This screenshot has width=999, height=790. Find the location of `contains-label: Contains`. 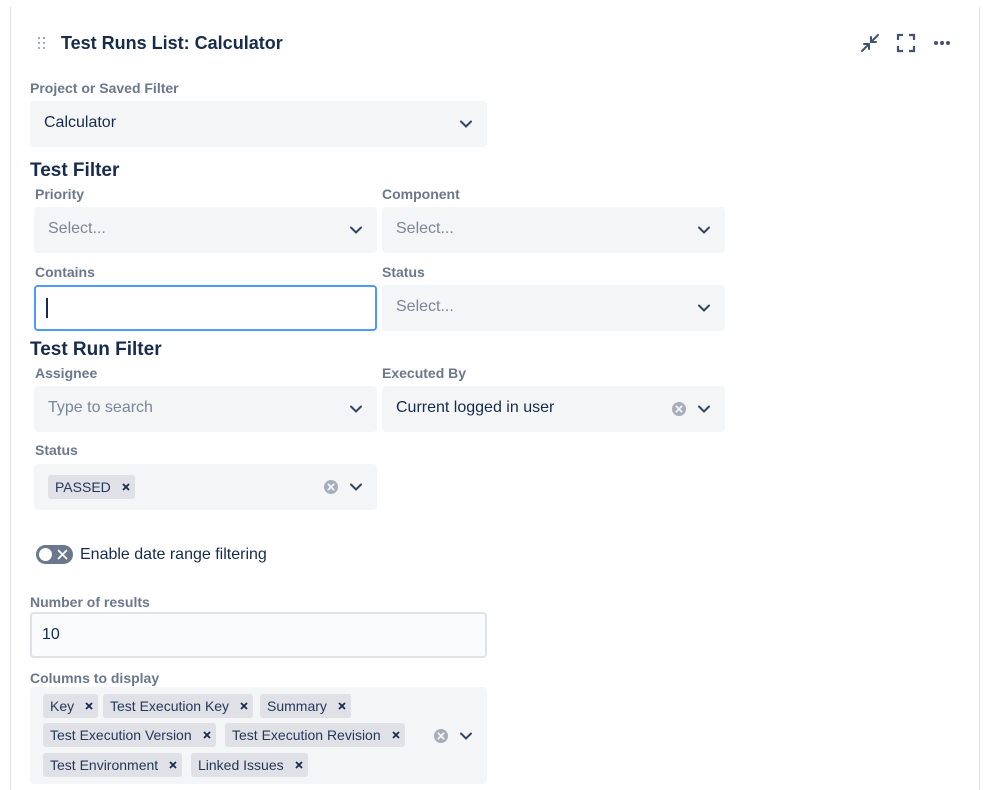

contains-label: Contains is located at coordinates (65, 272).